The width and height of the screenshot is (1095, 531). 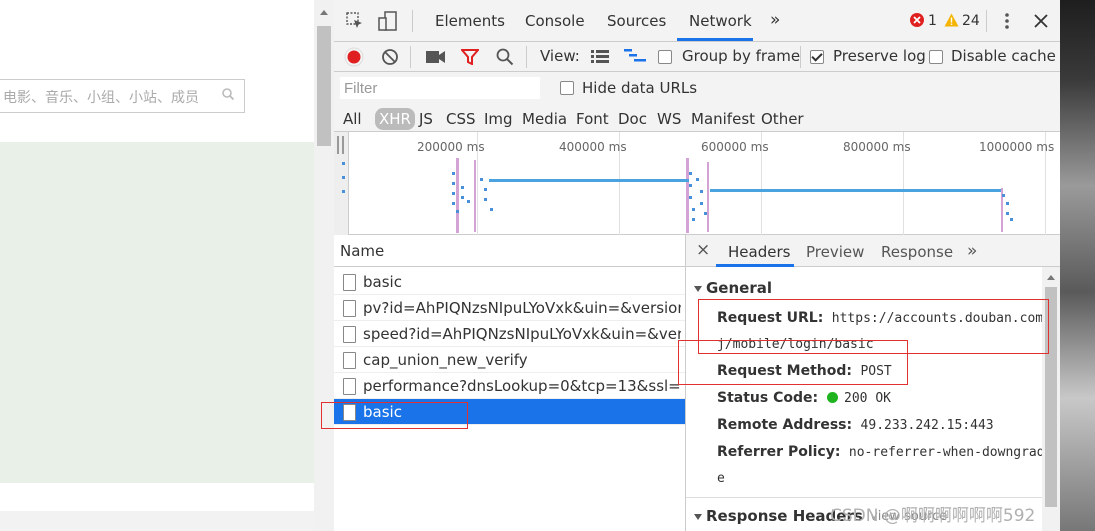 What do you see at coordinates (445, 360) in the screenshot?
I see `request-name: cap_union_new_verify` at bounding box center [445, 360].